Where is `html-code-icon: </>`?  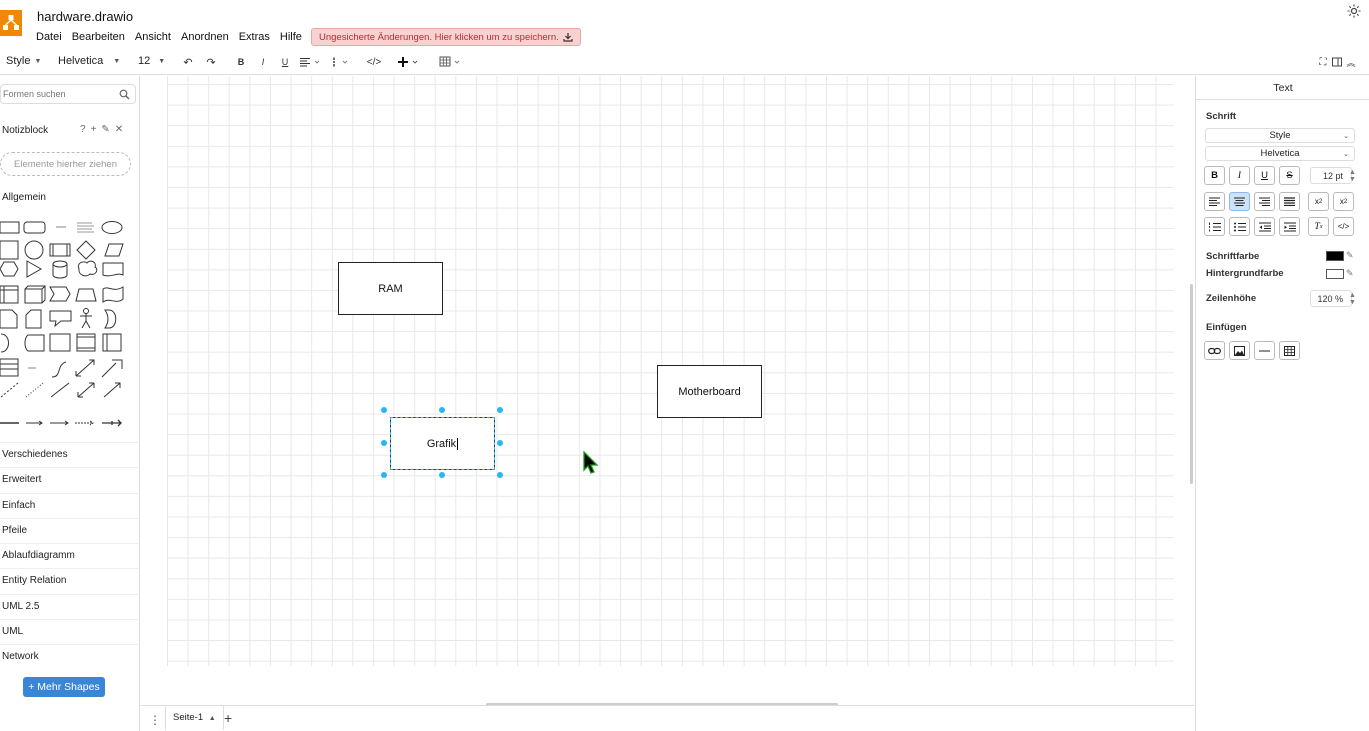
html-code-icon: </> is located at coordinates (374, 62).